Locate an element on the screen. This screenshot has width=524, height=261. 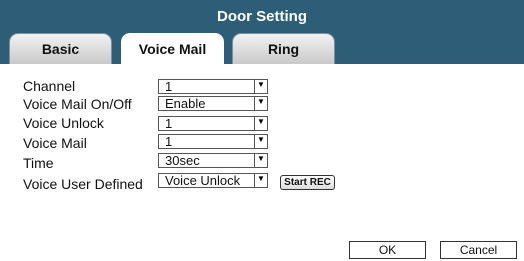
voice-mail-onoff-select: Enable ▼ is located at coordinates (213, 103).